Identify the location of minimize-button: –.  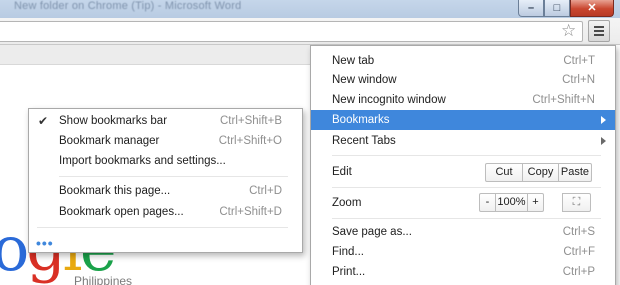
(531, 8).